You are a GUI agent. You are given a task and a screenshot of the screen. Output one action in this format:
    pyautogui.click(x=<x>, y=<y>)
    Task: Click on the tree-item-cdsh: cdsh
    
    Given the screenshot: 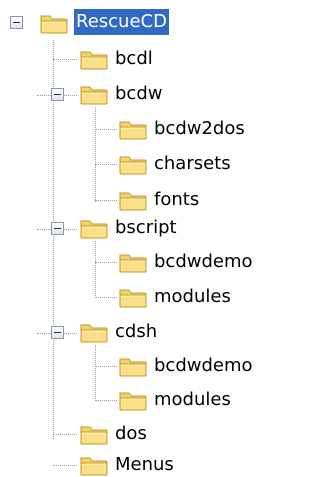 What is the action you would take?
    pyautogui.click(x=136, y=332)
    